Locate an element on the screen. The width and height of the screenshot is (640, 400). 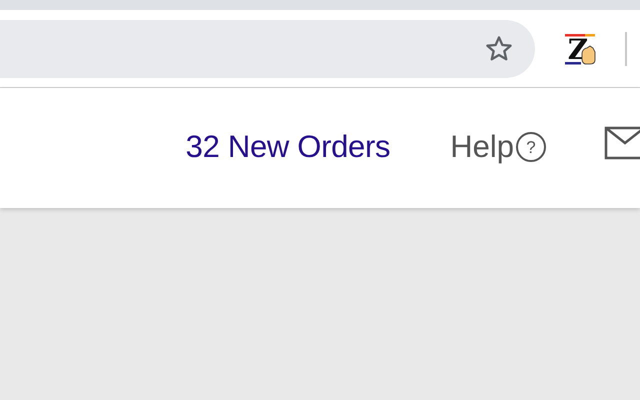
new-orders-link: 32 New Orders is located at coordinates (288, 147).